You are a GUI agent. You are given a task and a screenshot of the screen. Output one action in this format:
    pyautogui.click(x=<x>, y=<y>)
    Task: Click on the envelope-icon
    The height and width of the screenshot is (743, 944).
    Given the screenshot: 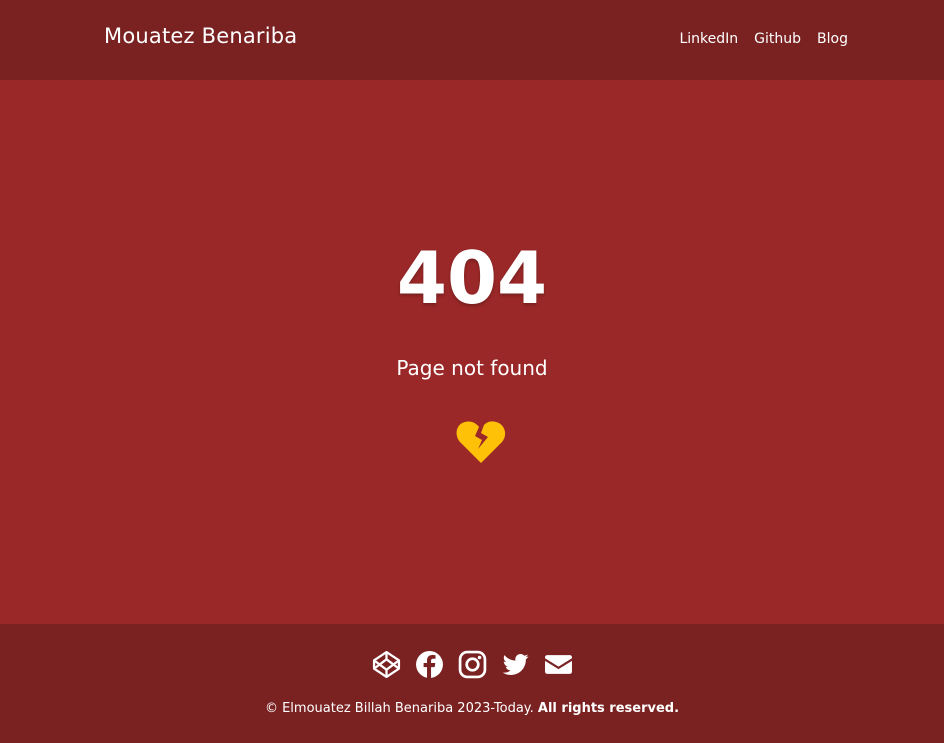 What is the action you would take?
    pyautogui.click(x=558, y=664)
    